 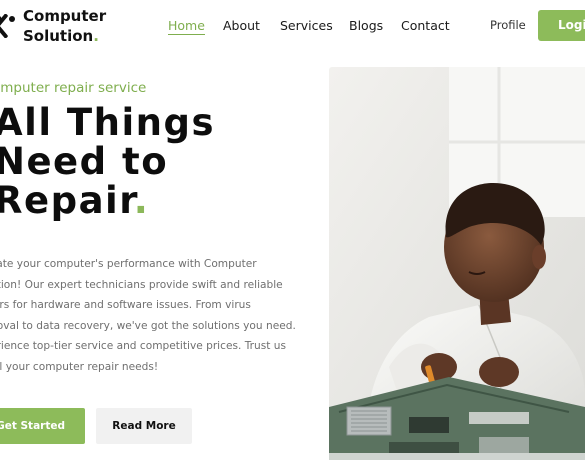 I want to click on nav-item-contact: Contact, so click(x=425, y=25).